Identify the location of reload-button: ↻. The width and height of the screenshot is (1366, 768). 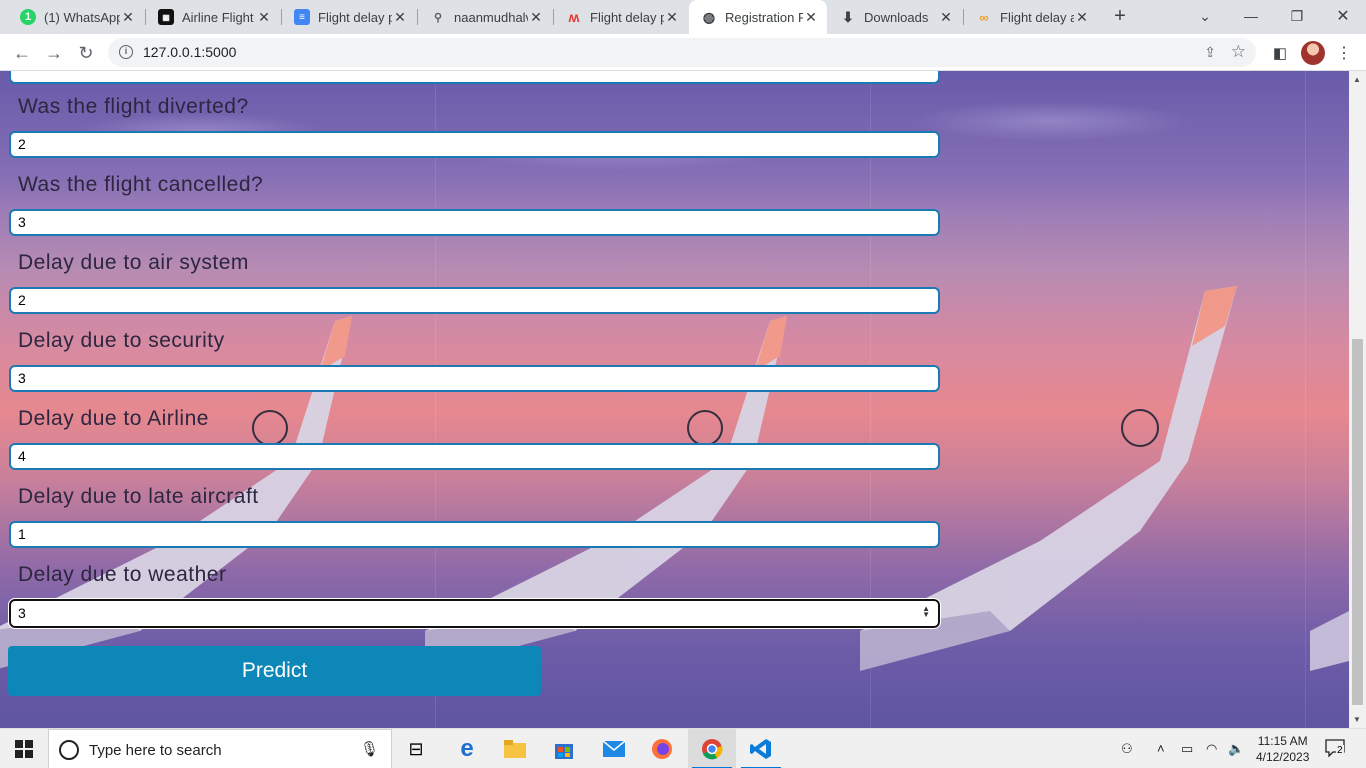
(86, 53).